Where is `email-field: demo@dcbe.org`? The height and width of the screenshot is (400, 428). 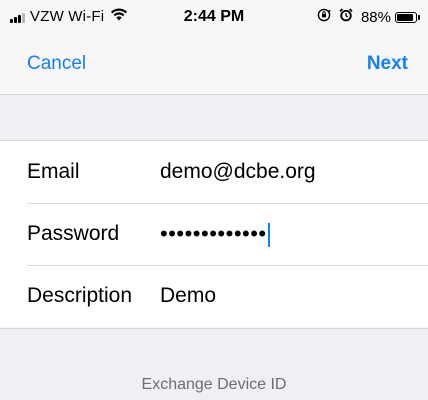
email-field: demo@dcbe.org is located at coordinates (238, 172).